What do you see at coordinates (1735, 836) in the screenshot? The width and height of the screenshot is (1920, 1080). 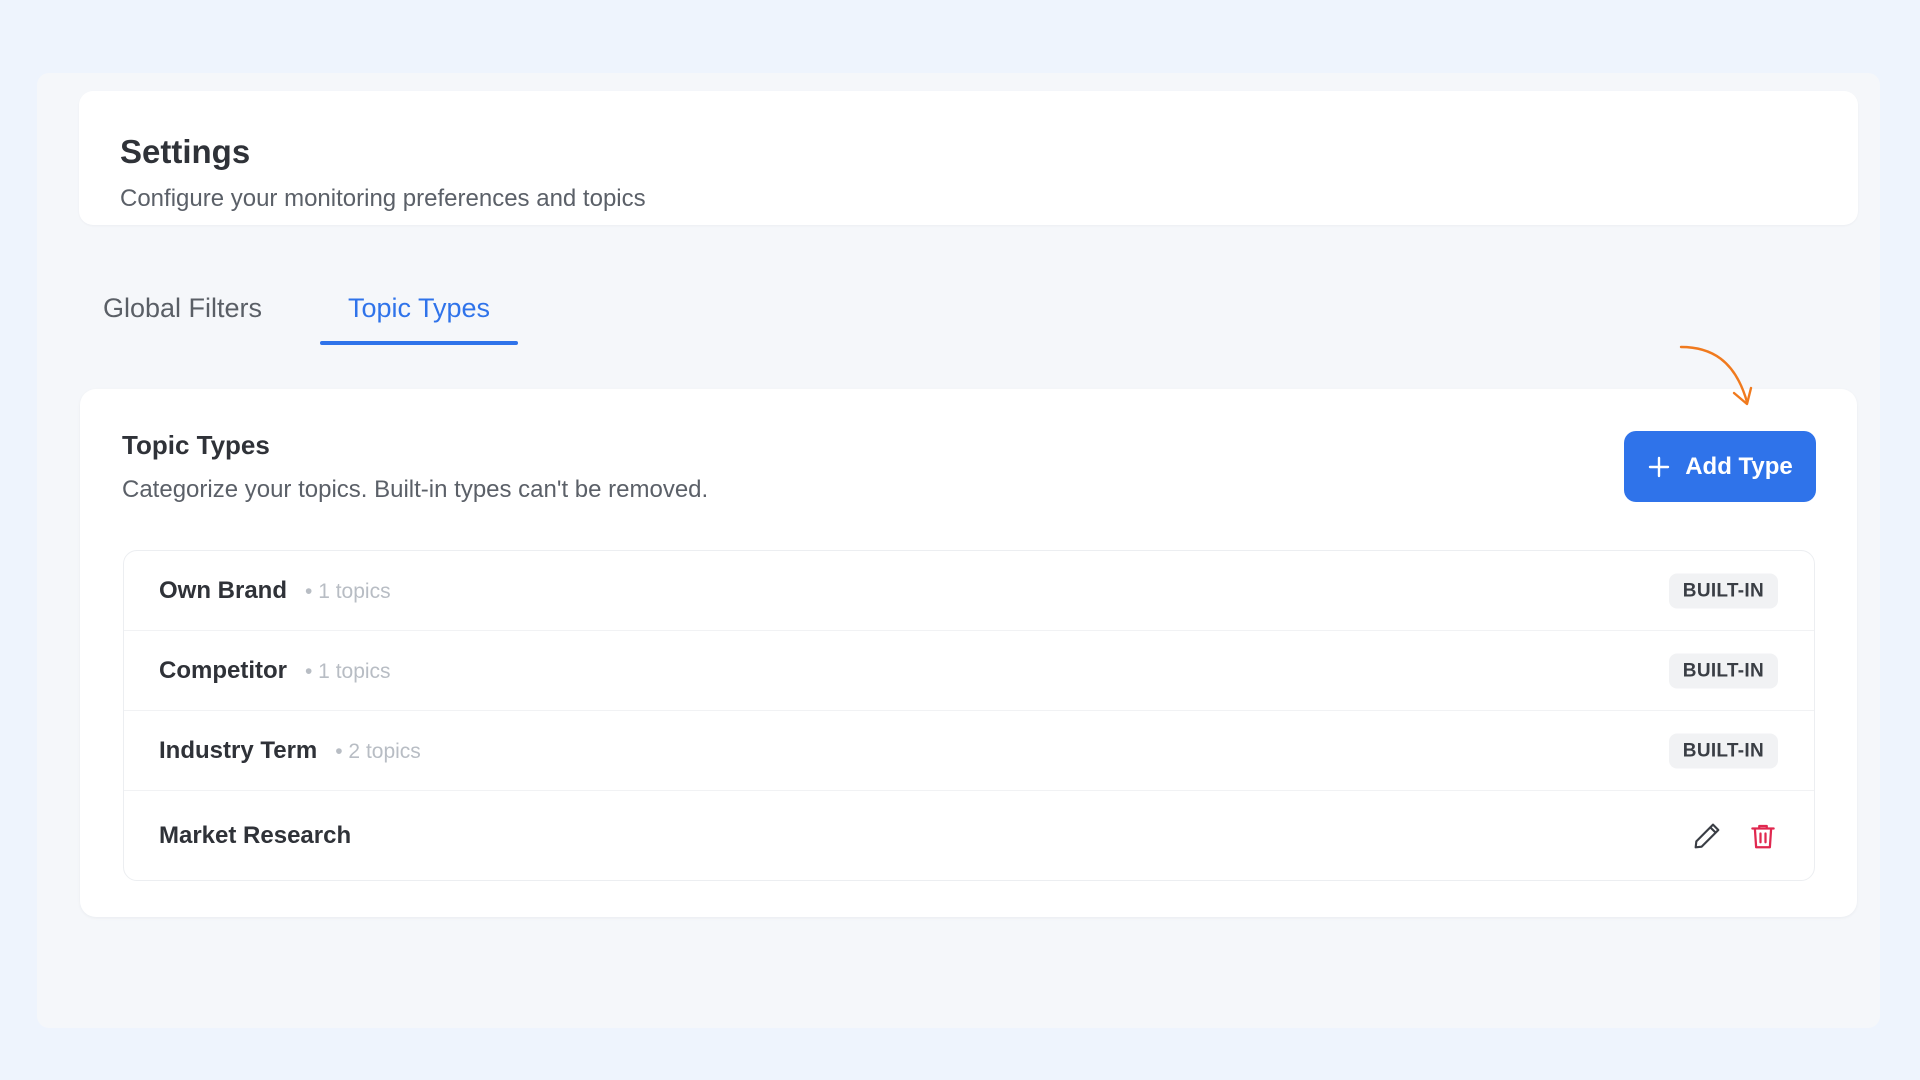 I see `row-actions` at bounding box center [1735, 836].